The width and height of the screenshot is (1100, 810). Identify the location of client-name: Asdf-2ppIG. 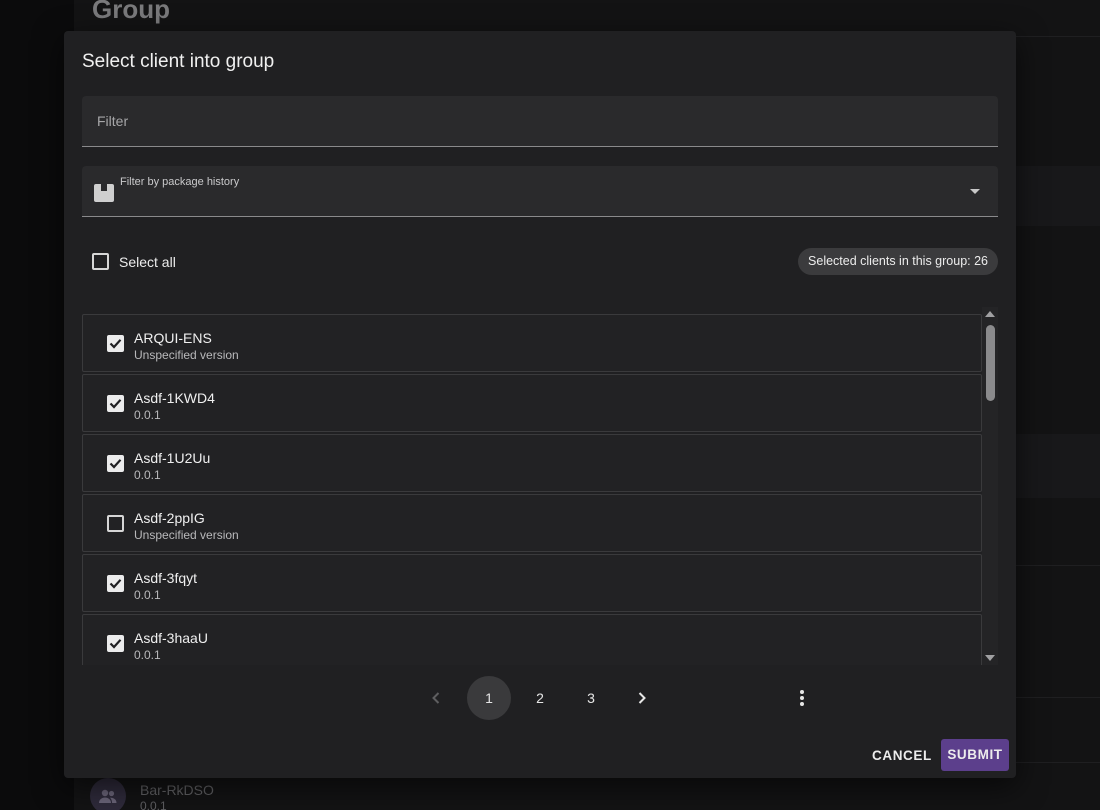
(169, 518).